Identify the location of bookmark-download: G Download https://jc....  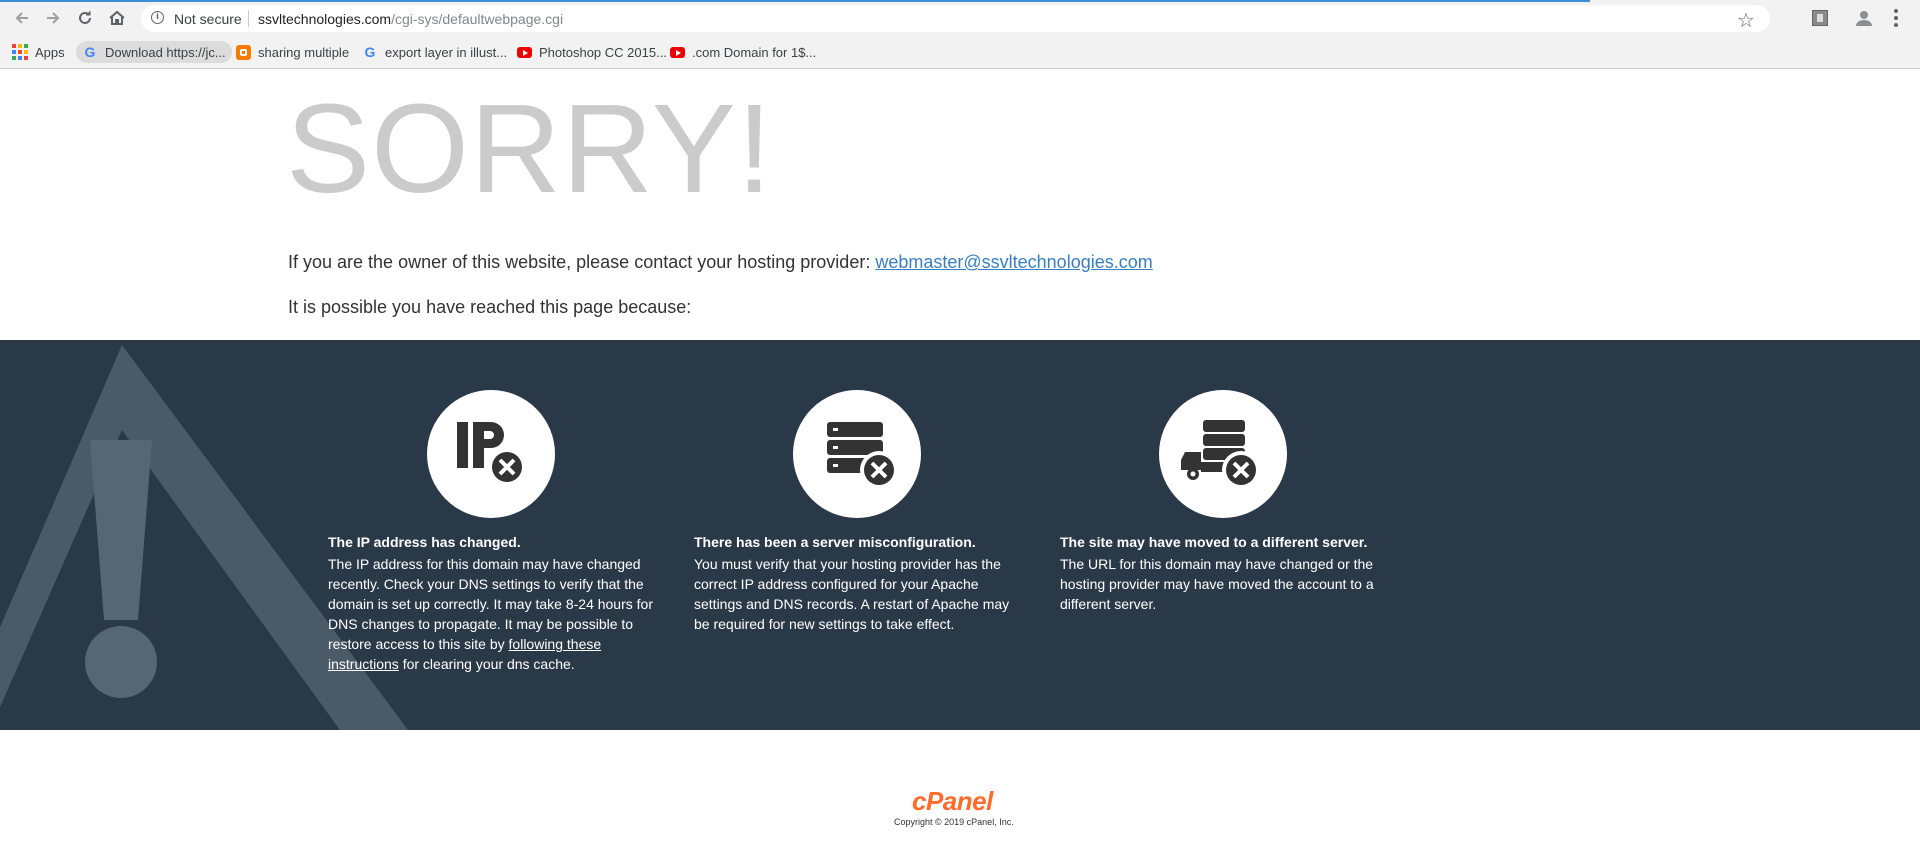
(154, 52).